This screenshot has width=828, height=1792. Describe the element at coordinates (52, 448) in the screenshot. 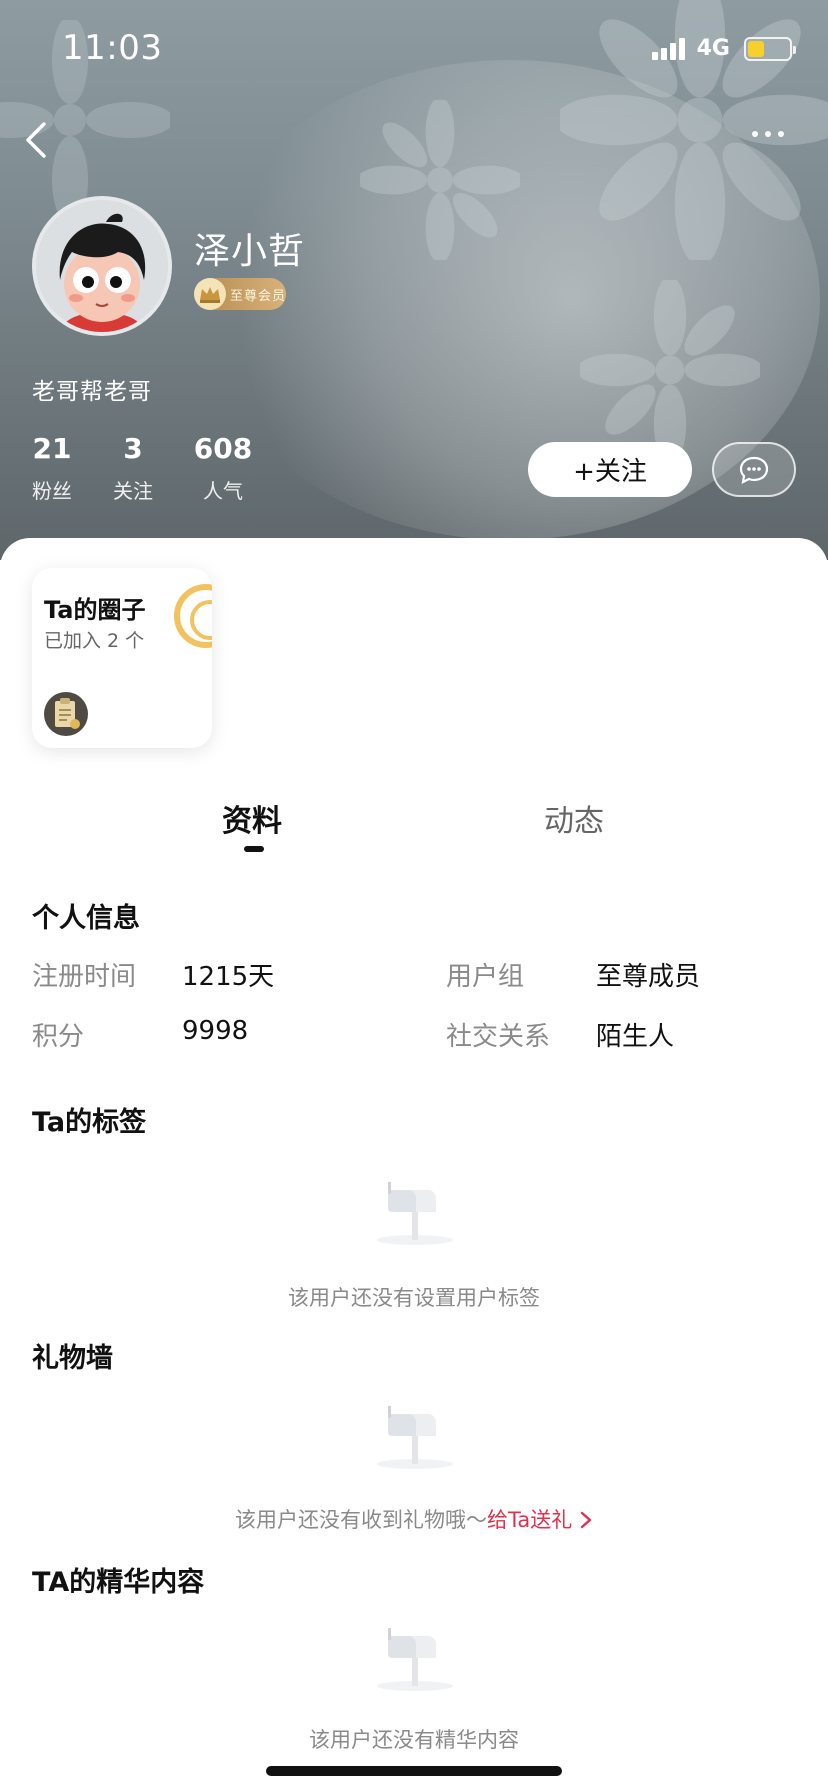

I see `stat-value: 21` at that location.